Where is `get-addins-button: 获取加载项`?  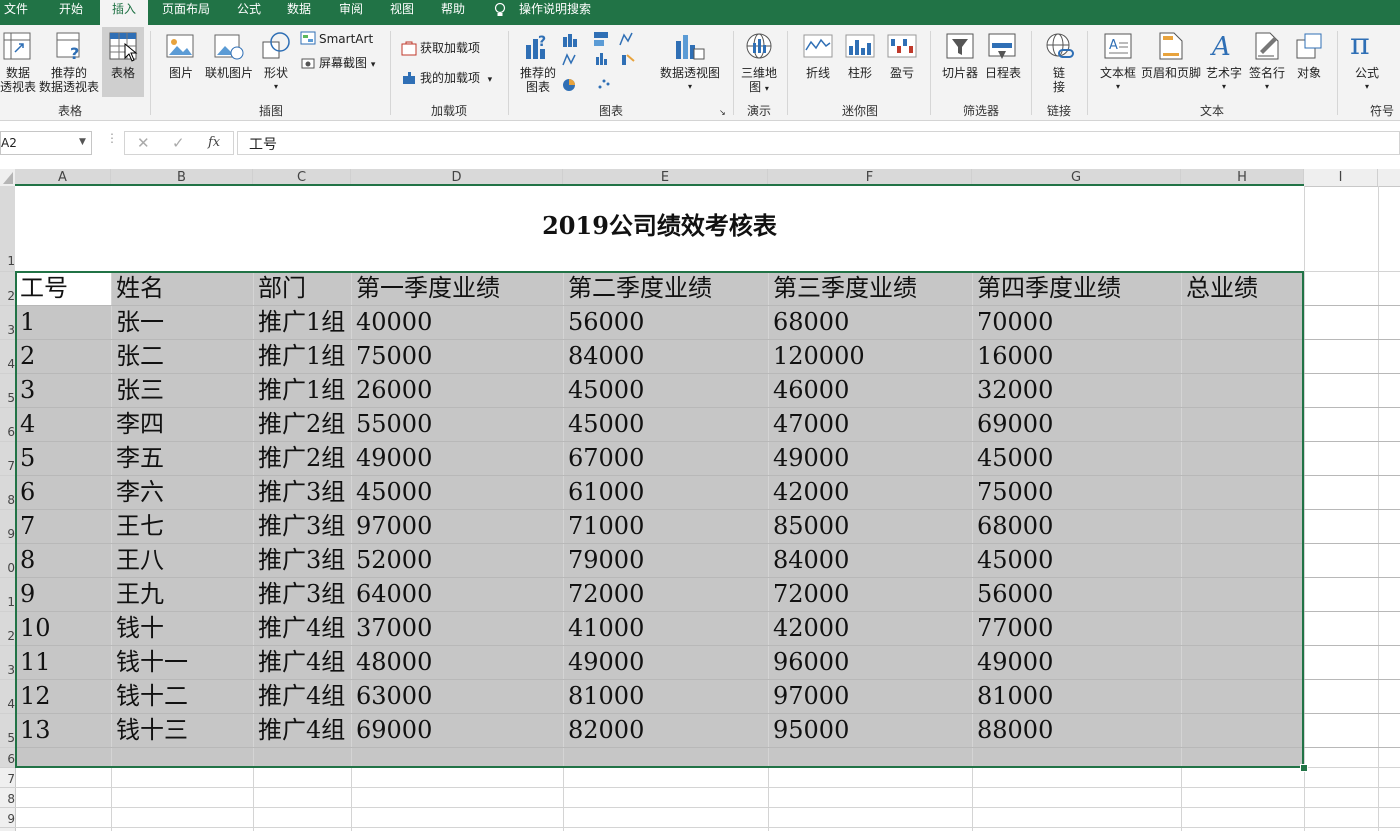
get-addins-button: 获取加载项 is located at coordinates (450, 48).